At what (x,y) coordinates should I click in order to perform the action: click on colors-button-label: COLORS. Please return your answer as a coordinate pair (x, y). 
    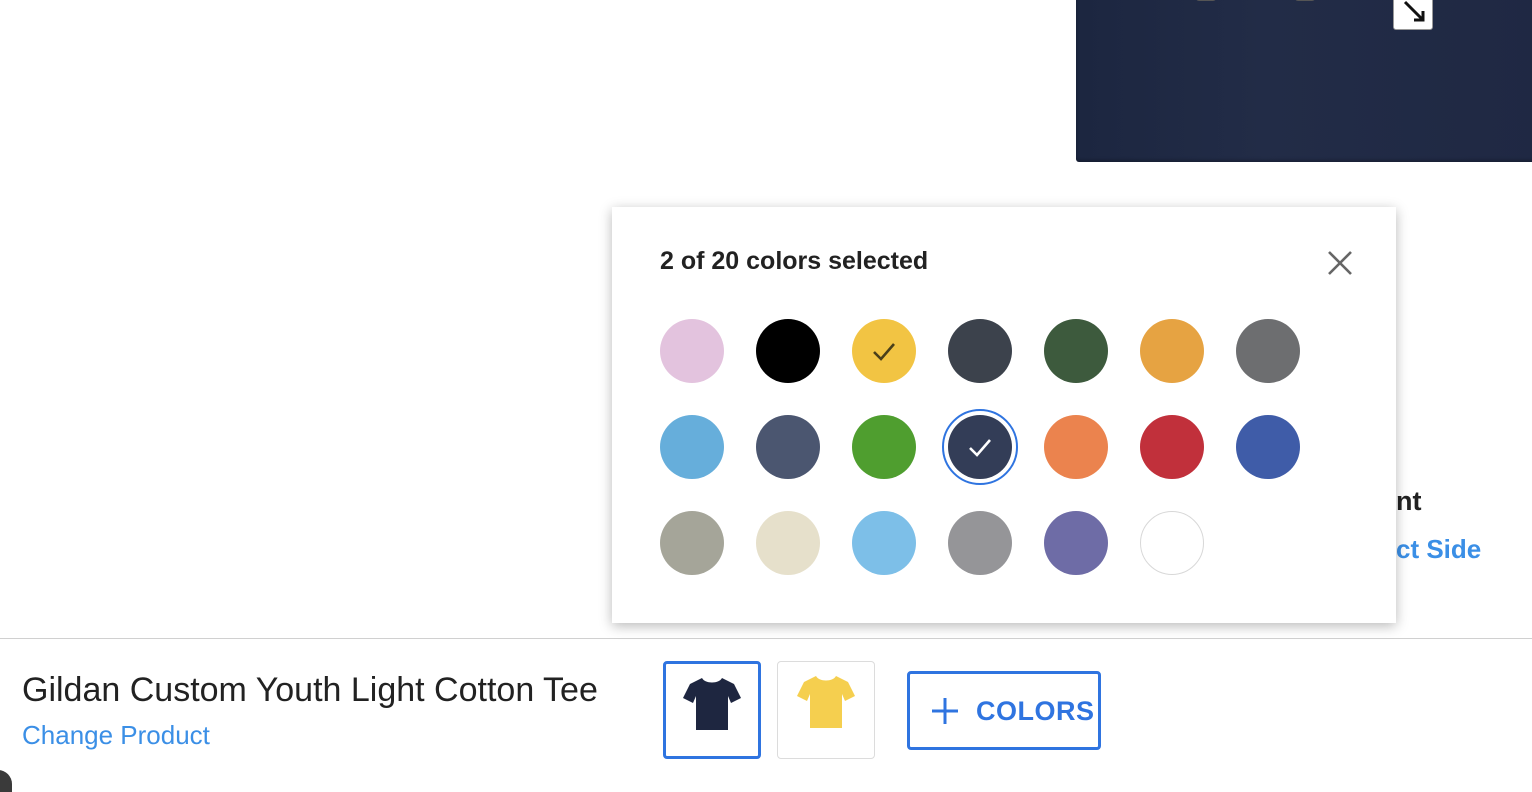
    Looking at the image, I should click on (1035, 711).